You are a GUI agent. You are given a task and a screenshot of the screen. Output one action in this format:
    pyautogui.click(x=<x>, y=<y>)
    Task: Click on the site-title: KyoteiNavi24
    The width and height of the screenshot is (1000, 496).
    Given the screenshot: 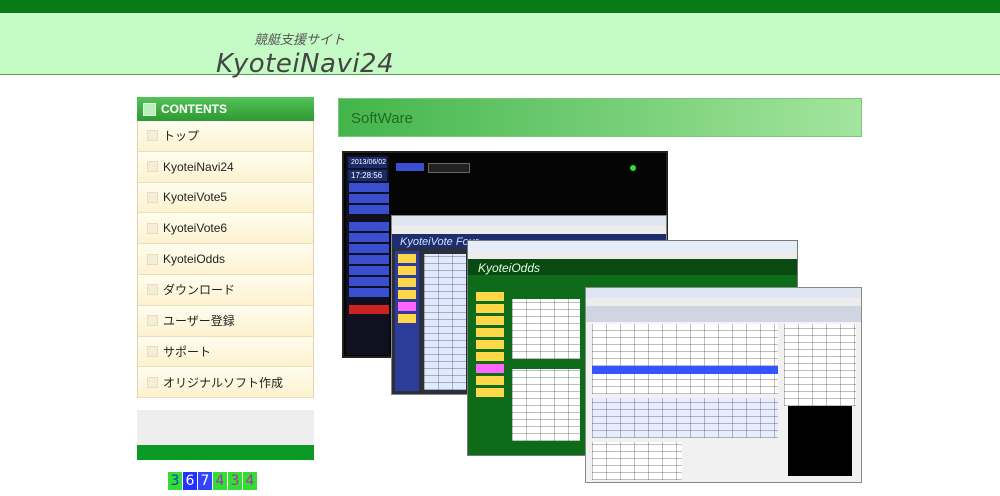 What is the action you would take?
    pyautogui.click(x=305, y=64)
    